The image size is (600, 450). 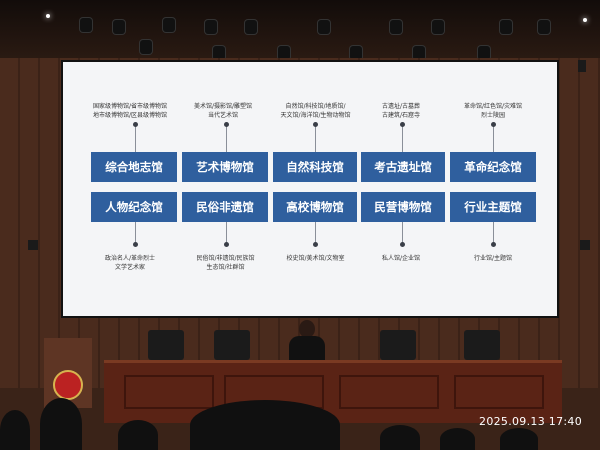 I want to click on category-box: 民俗非遗馆, so click(x=225, y=207).